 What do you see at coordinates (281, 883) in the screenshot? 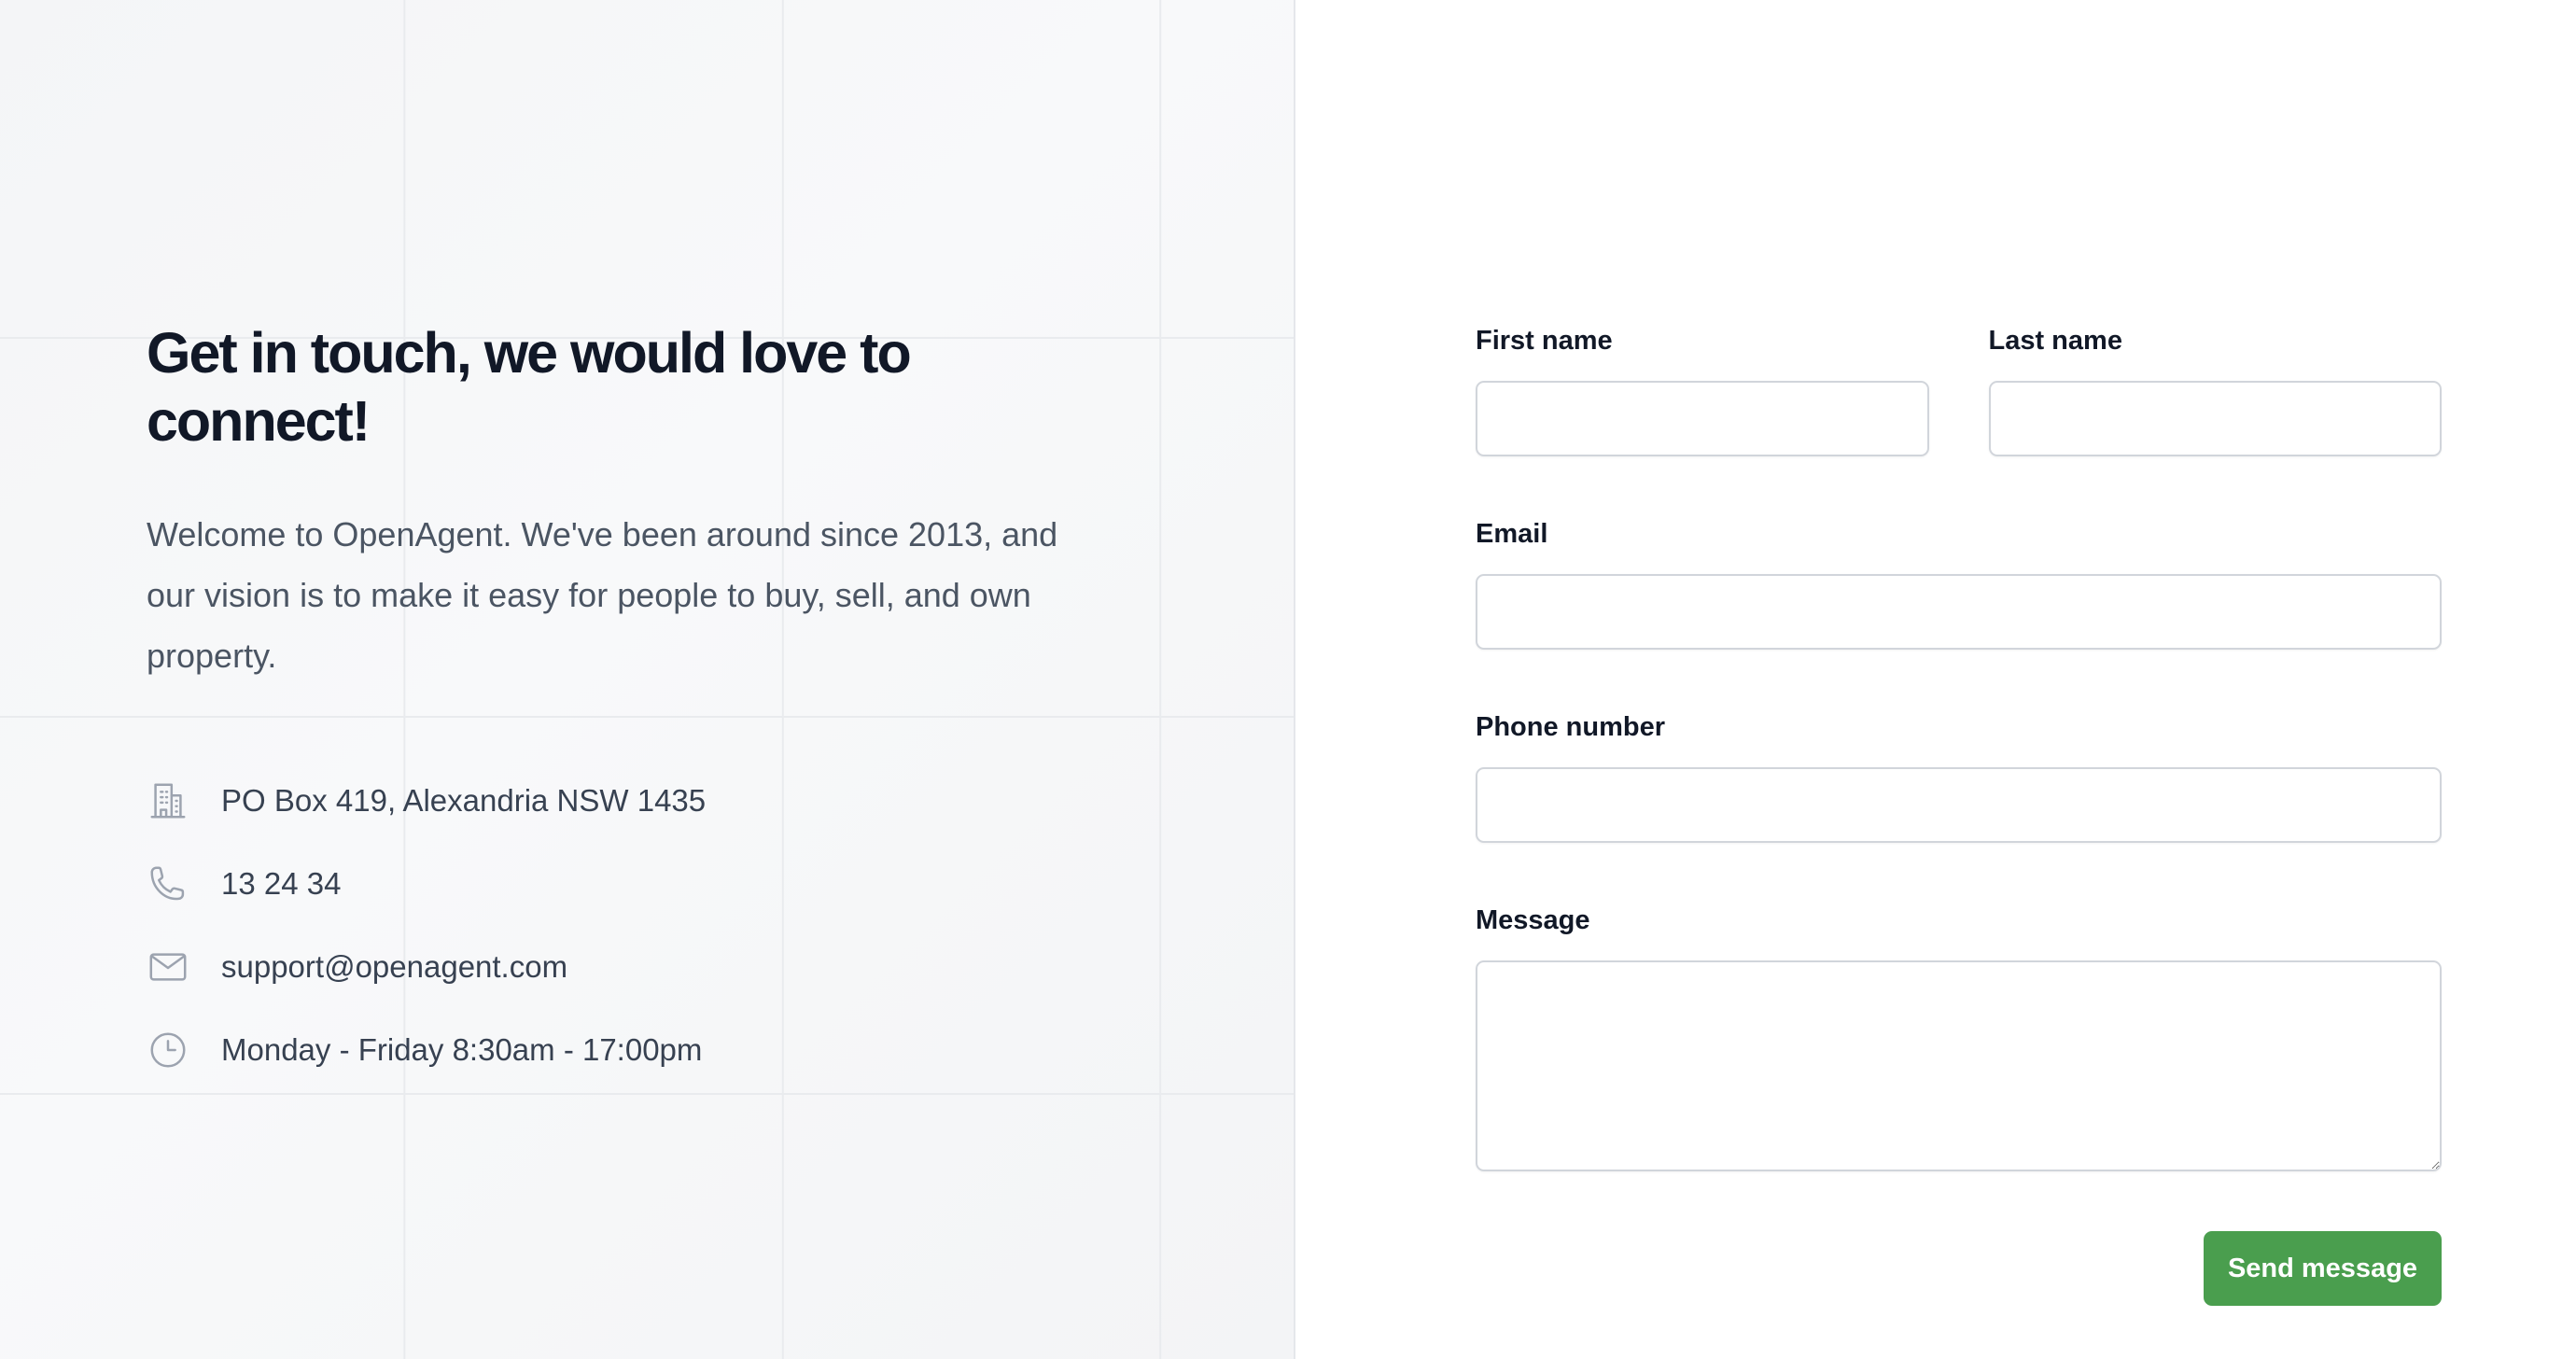
I see `phone-text: 13 24 34` at bounding box center [281, 883].